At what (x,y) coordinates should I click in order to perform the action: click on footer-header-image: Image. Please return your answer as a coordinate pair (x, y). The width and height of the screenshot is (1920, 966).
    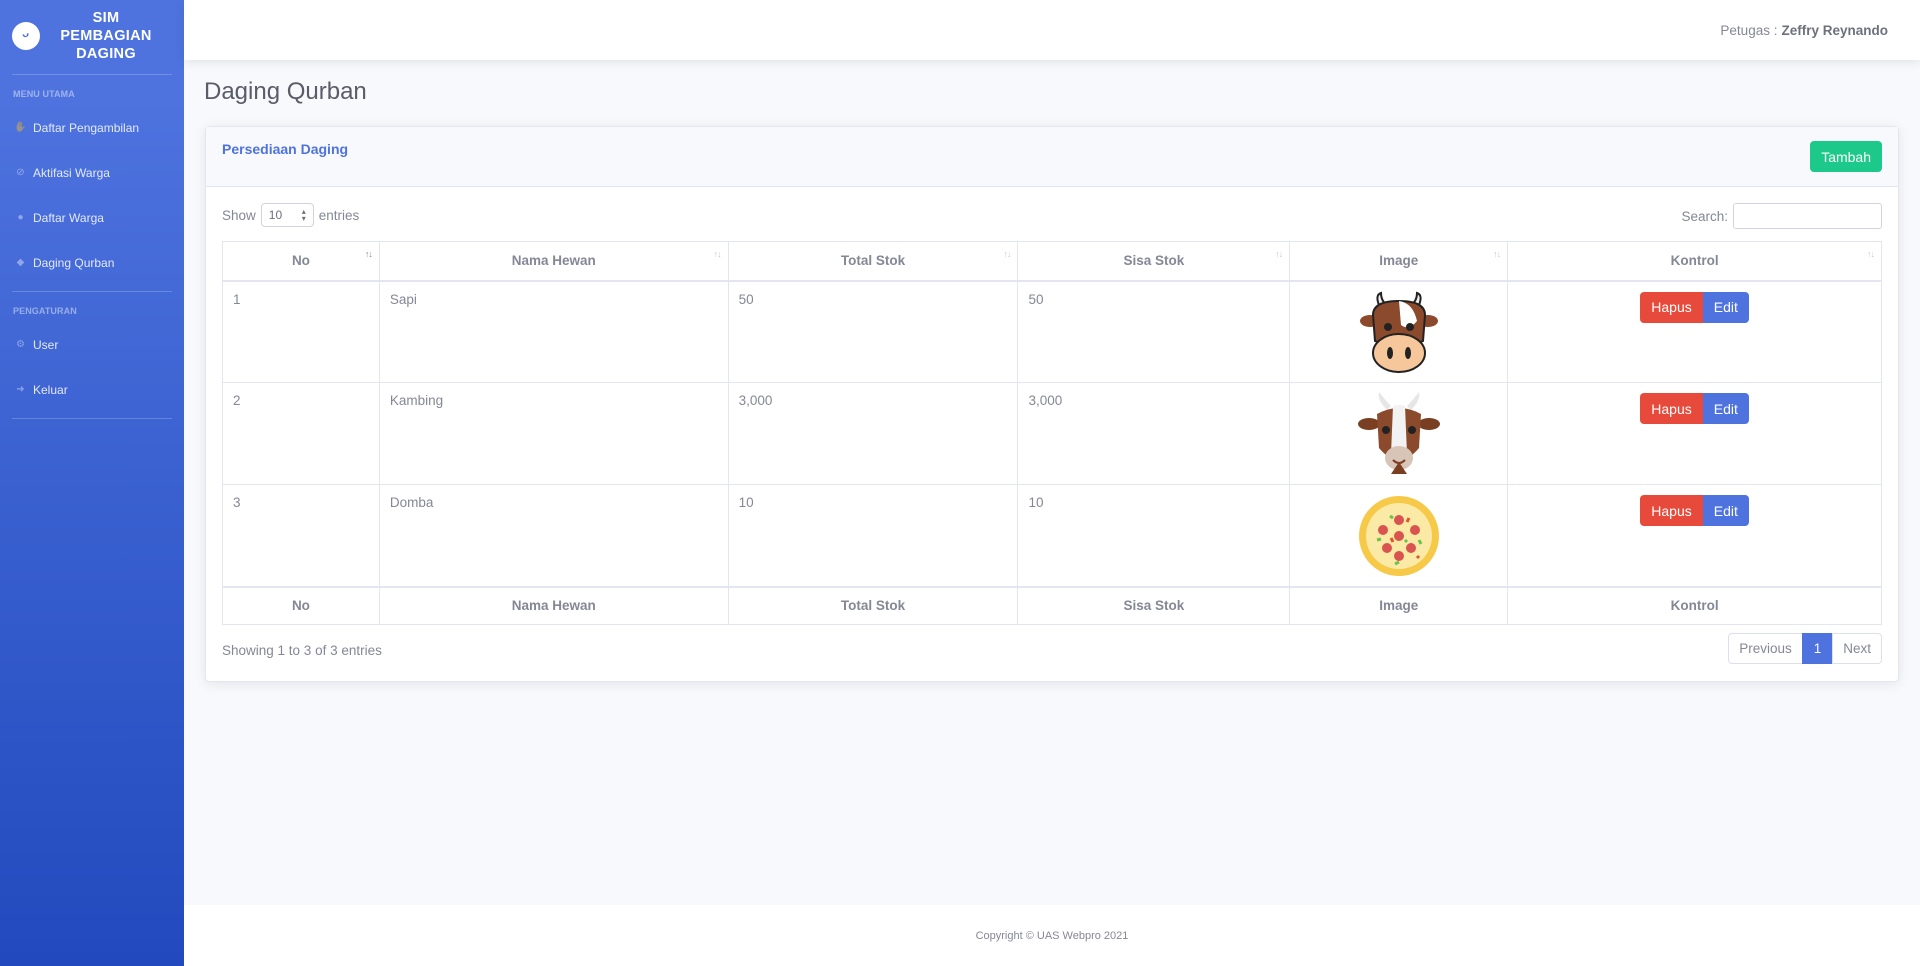
    Looking at the image, I should click on (1399, 605).